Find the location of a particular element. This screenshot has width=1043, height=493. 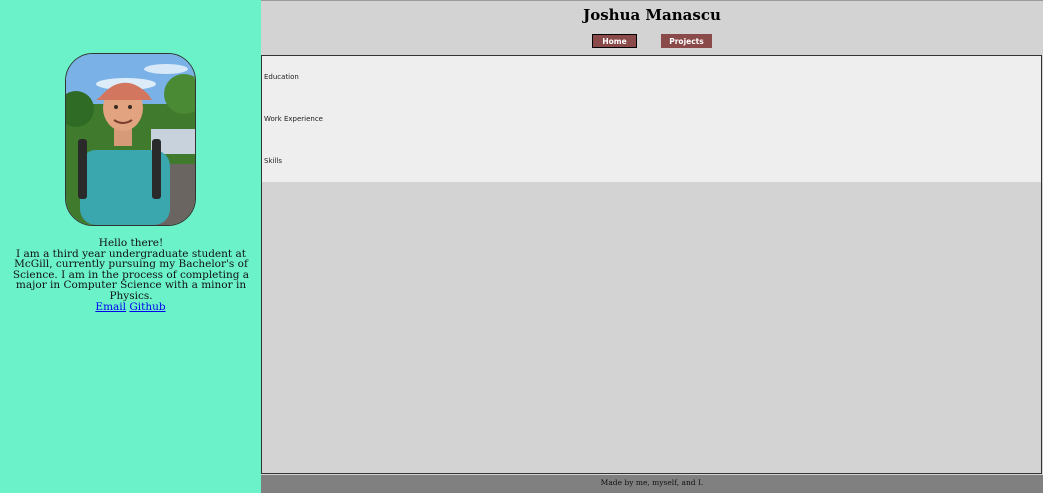

projects-button: Projects is located at coordinates (686, 41).